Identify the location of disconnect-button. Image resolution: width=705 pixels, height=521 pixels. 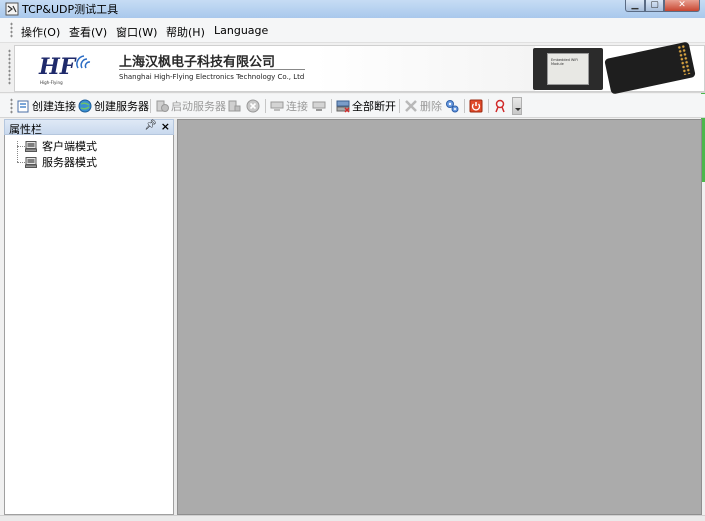
(319, 106).